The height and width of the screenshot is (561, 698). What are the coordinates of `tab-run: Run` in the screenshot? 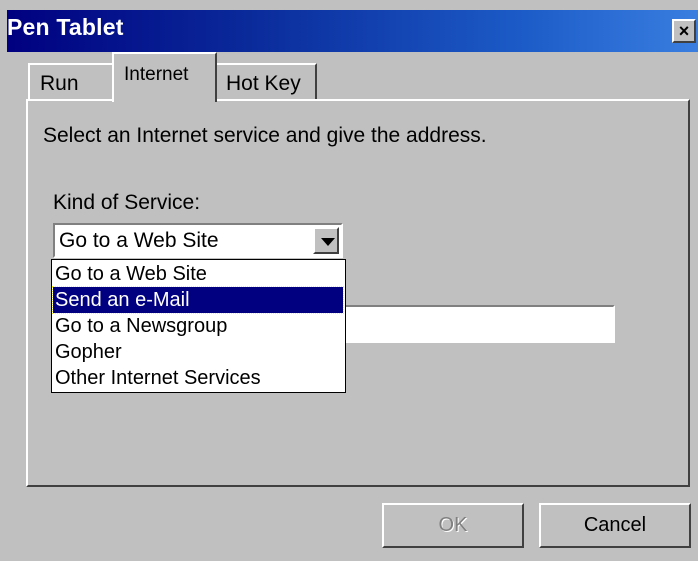 It's located at (72, 82).